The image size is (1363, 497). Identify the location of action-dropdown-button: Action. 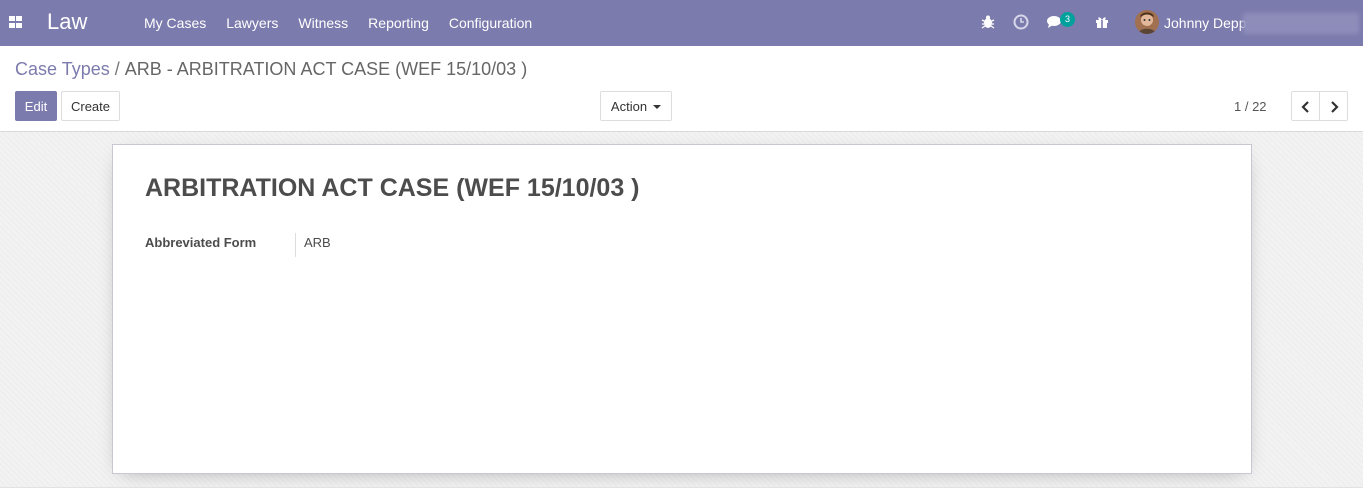
(636, 106).